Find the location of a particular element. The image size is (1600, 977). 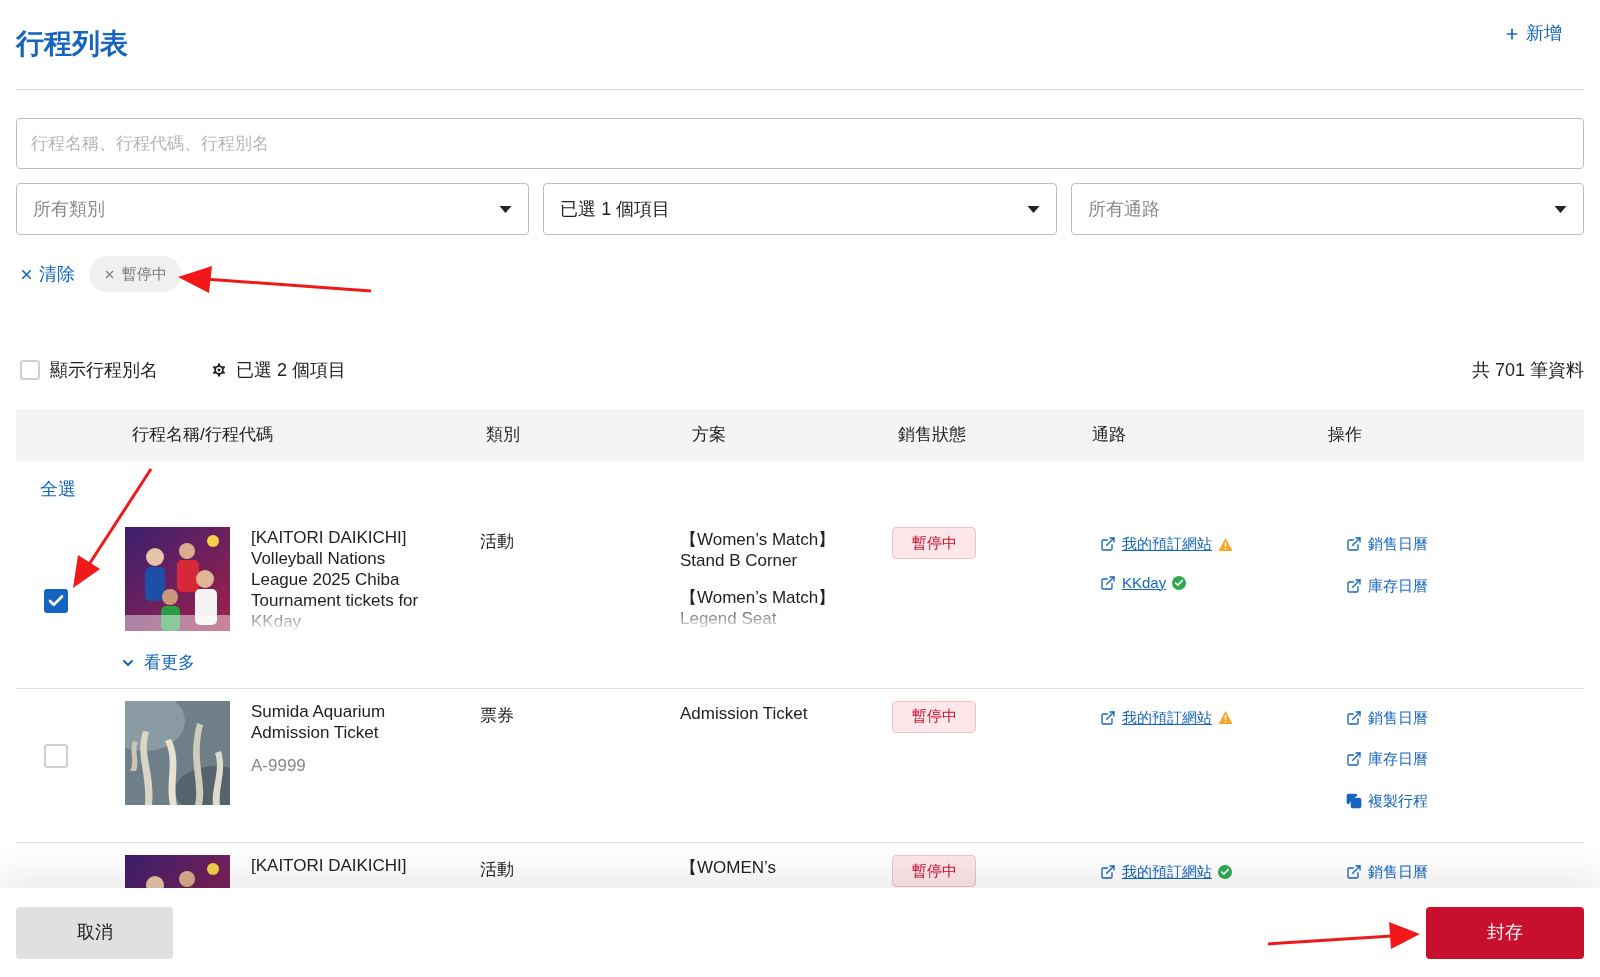

filter-dropdown: 已選 1 個項目 is located at coordinates (800, 209).